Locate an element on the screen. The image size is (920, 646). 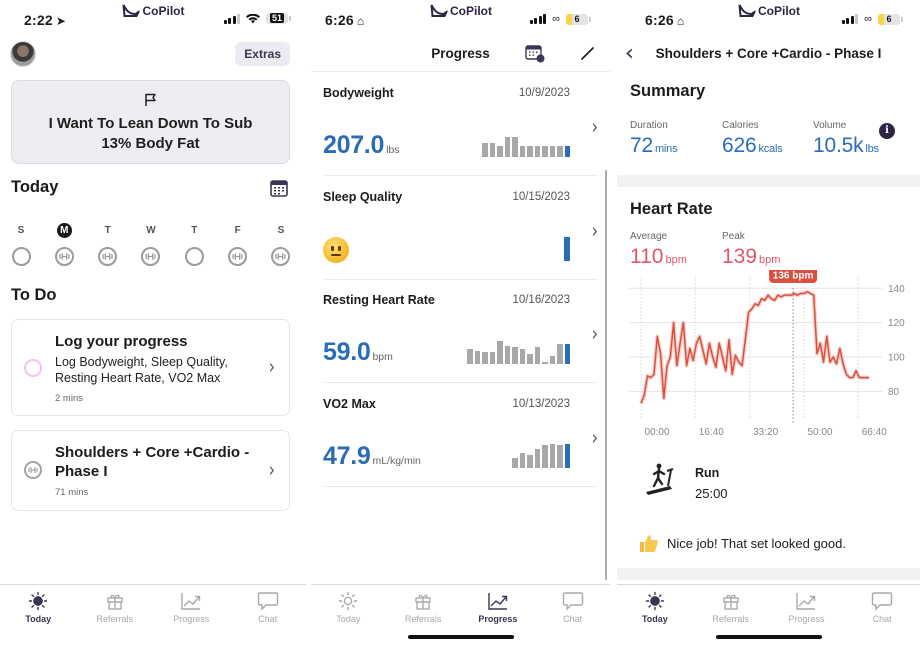
week-strip: SMTWTFS is located at coordinates (151, 244).